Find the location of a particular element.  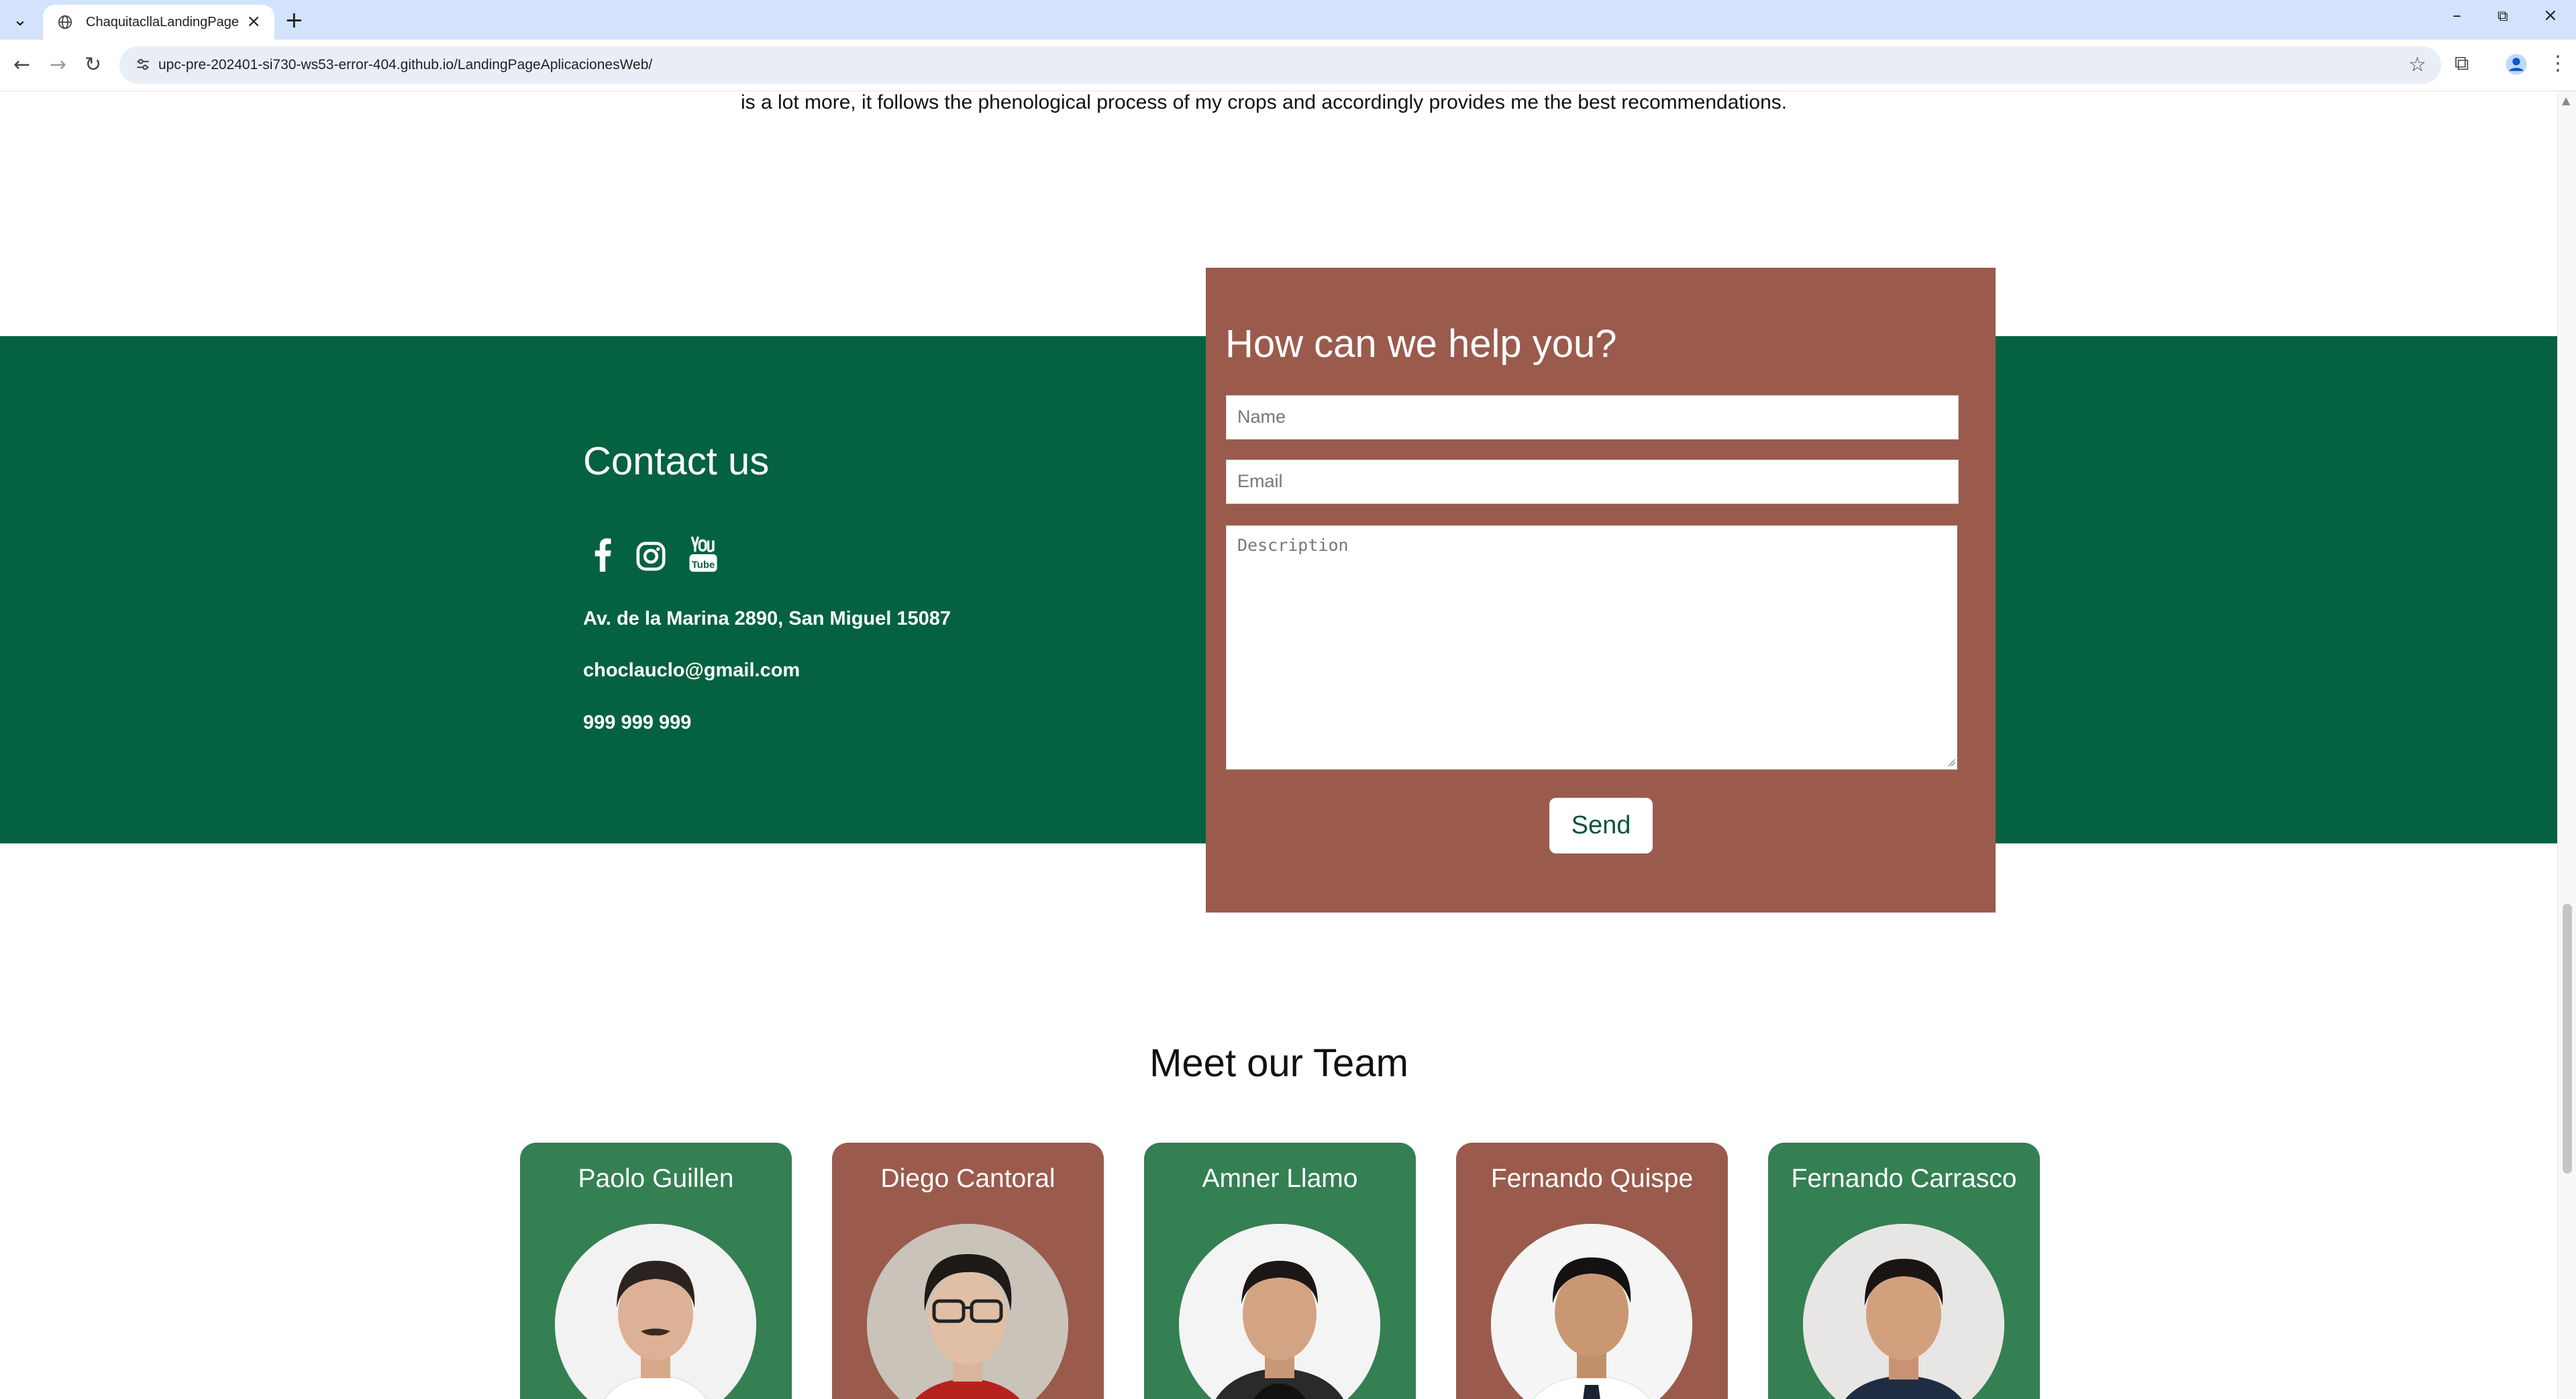

site-info-tune-icon is located at coordinates (143, 64).